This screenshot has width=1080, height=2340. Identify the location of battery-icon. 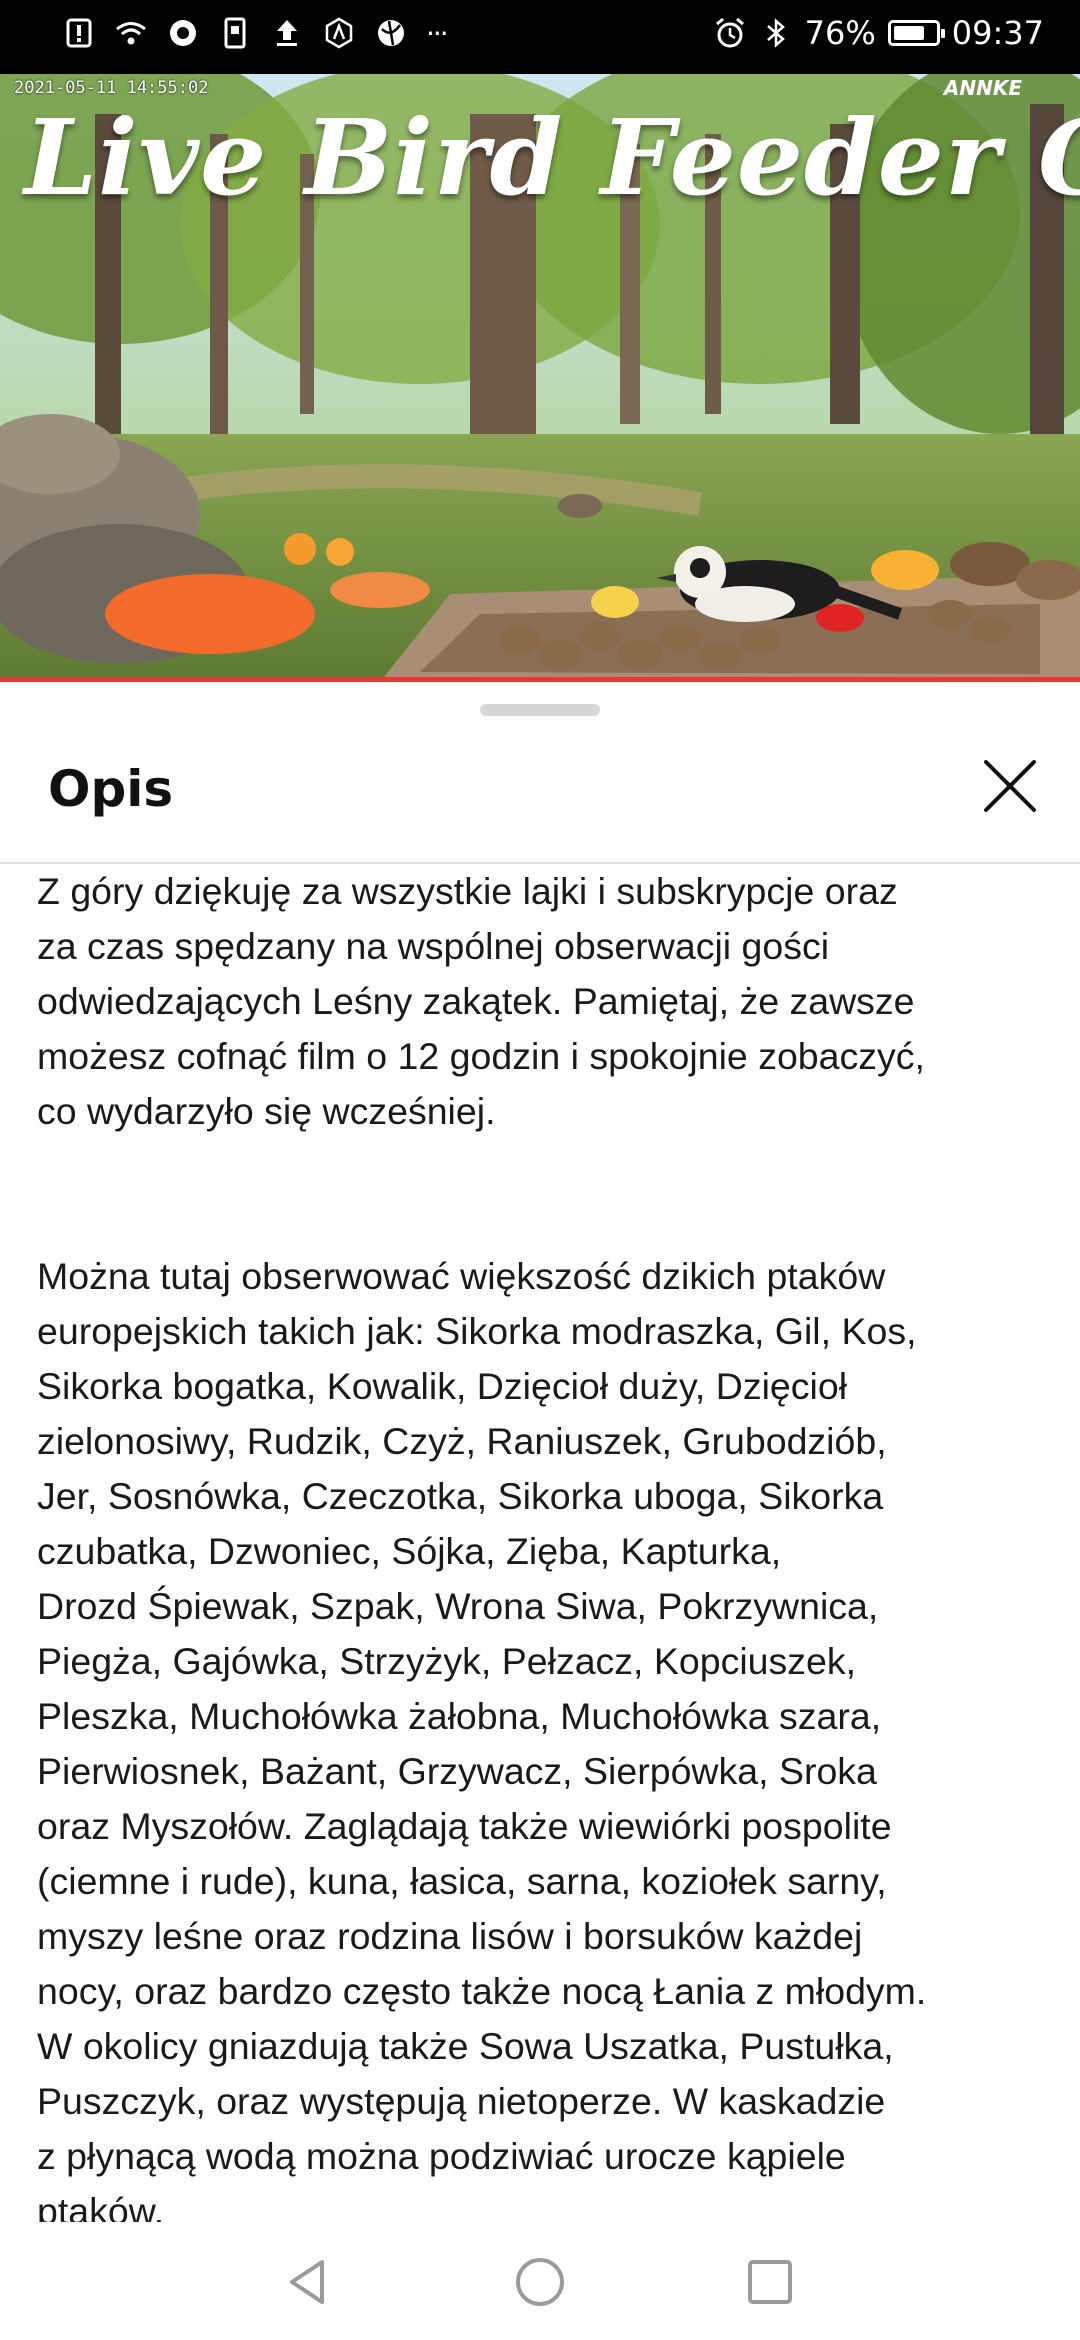
(916, 33).